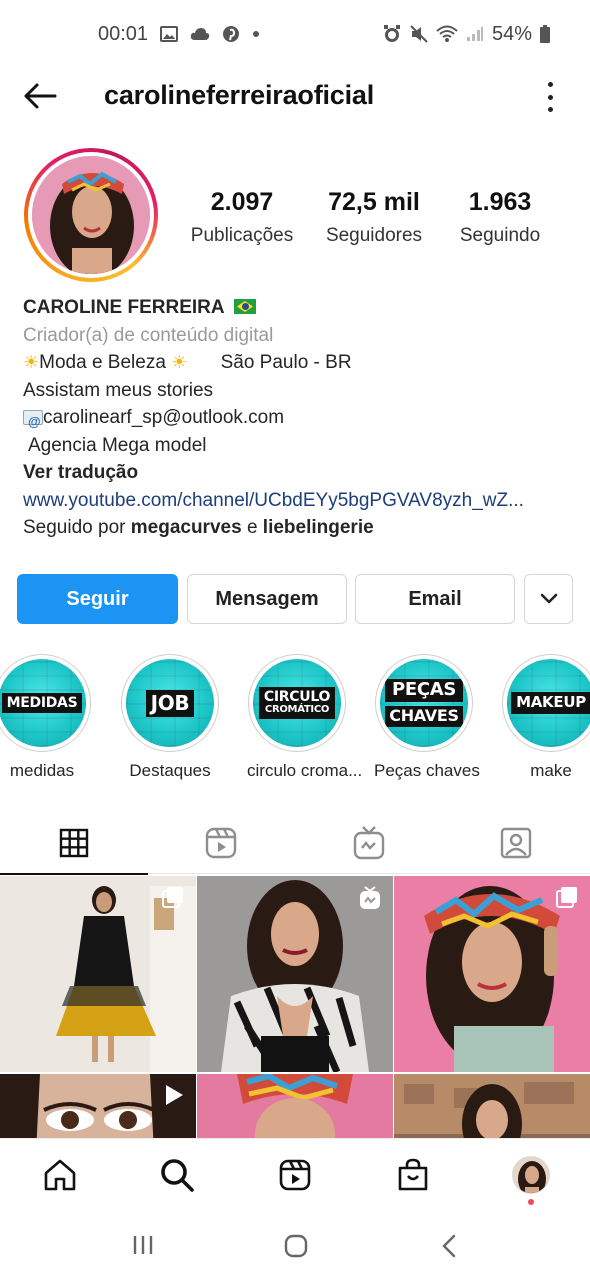 The height and width of the screenshot is (1280, 590). I want to click on stat-following: 1.963 Seguindo, so click(500, 217).